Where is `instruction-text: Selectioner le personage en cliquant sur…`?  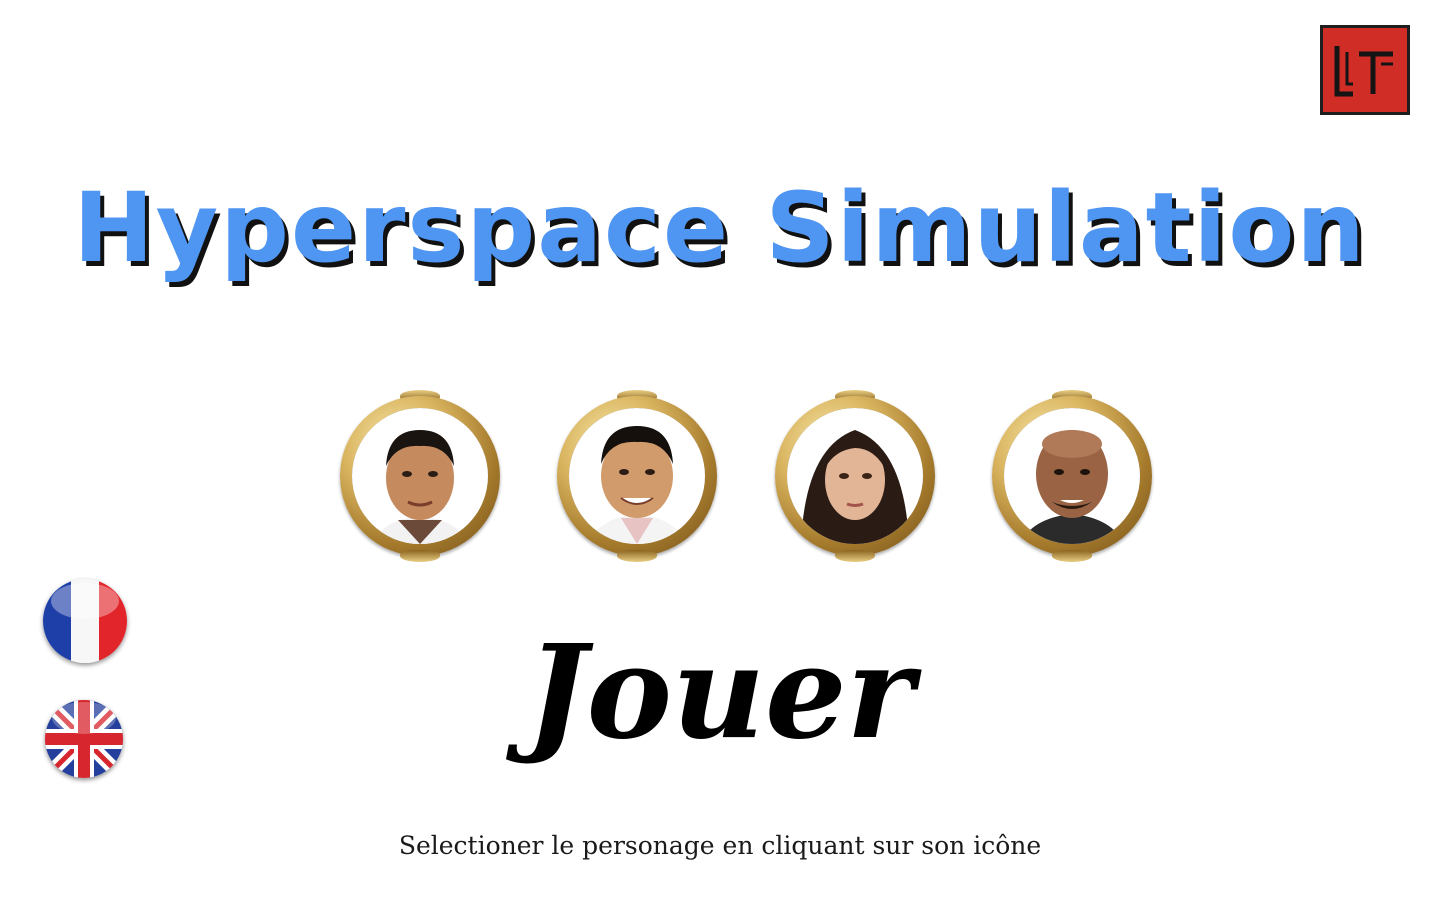
instruction-text: Selectioner le personage en cliquant sur… is located at coordinates (720, 845).